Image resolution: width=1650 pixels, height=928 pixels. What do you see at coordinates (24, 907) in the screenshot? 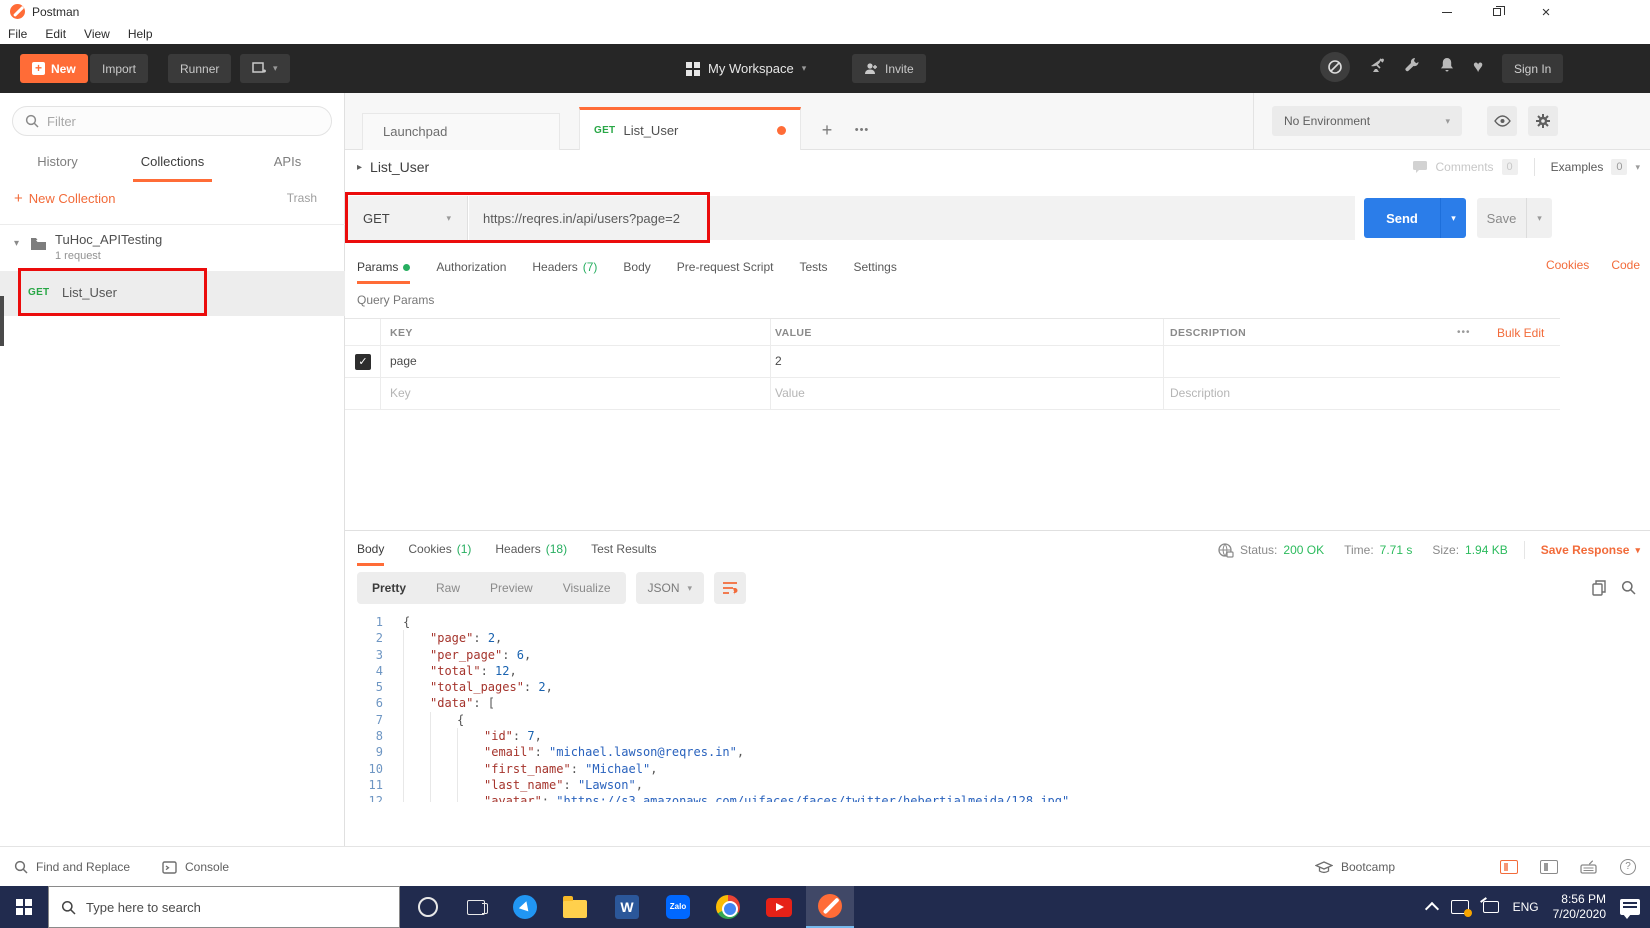
I see `start-button` at bounding box center [24, 907].